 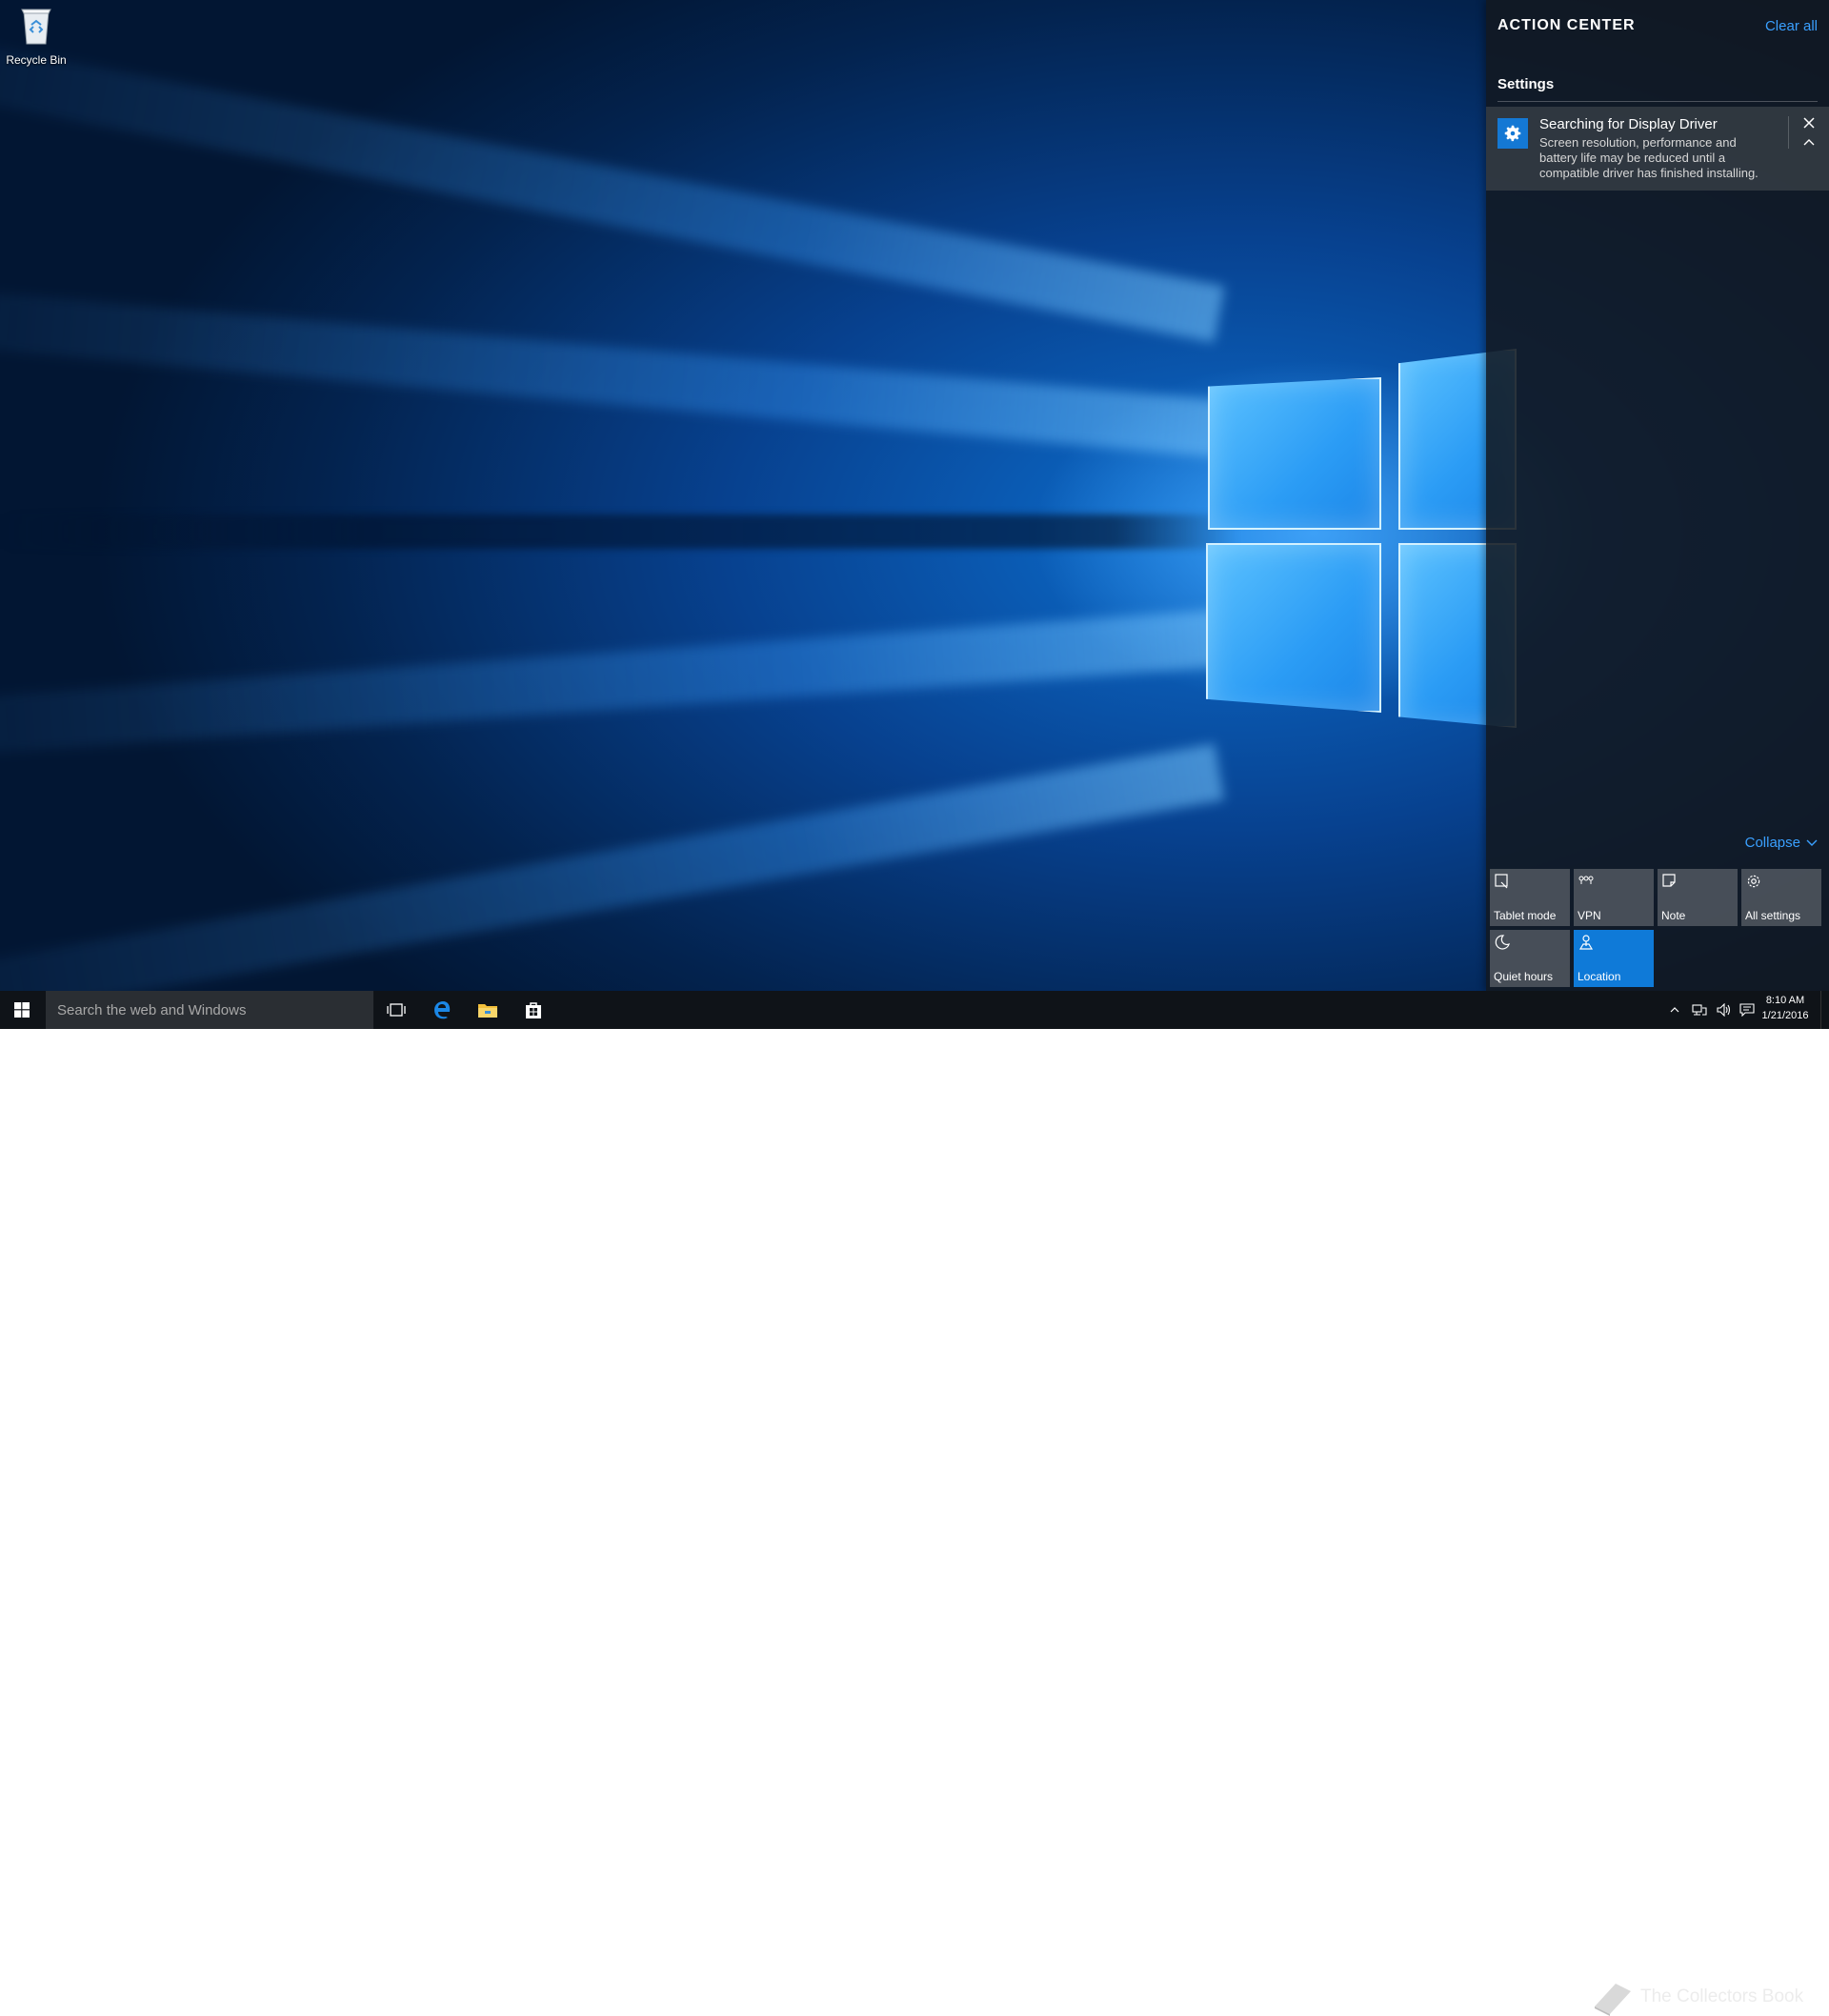 I want to click on quick-action-quiet-hours: Quiet hours, so click(x=1530, y=958).